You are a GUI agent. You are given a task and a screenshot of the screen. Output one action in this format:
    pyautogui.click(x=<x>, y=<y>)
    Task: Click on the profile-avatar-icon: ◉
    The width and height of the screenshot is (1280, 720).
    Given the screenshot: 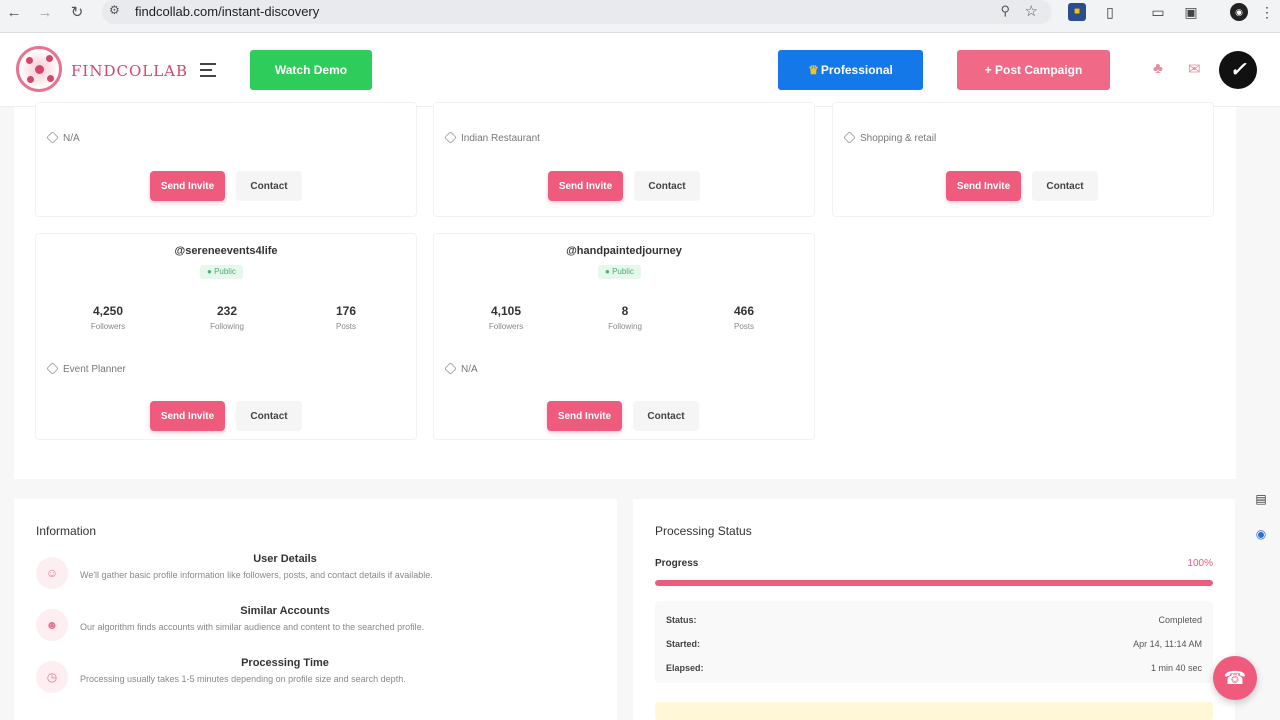 What is the action you would take?
    pyautogui.click(x=1239, y=12)
    